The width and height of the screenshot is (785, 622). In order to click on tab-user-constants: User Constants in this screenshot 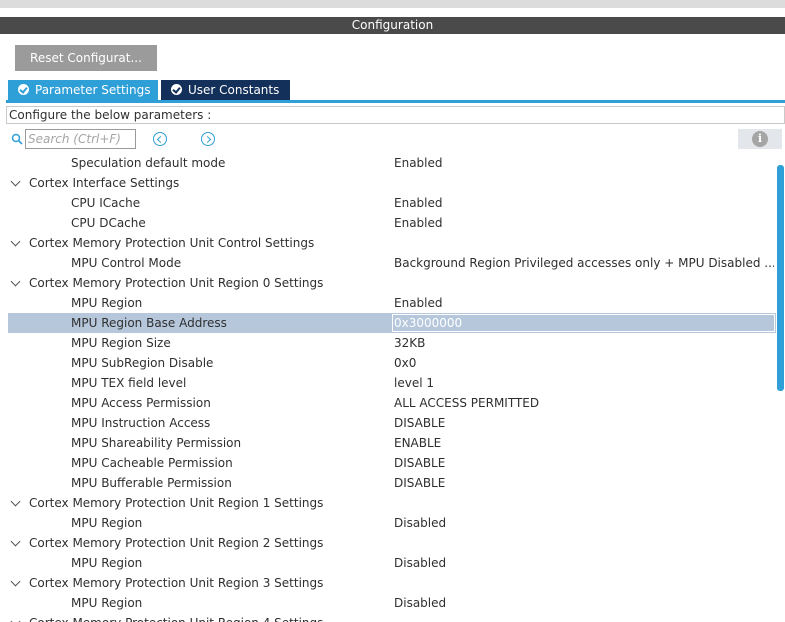, I will do `click(225, 90)`.